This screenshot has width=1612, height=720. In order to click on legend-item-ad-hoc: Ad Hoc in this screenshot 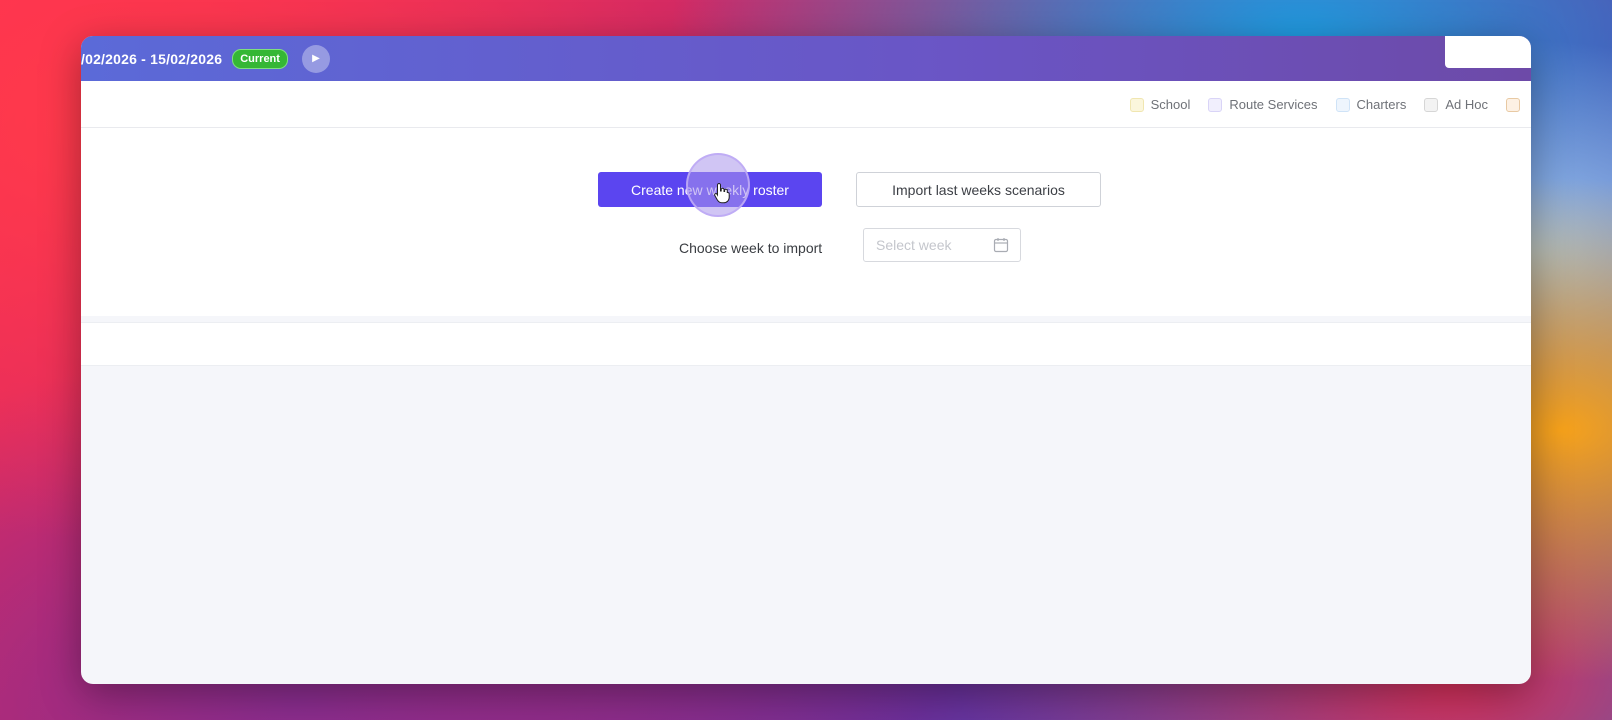, I will do `click(1456, 104)`.